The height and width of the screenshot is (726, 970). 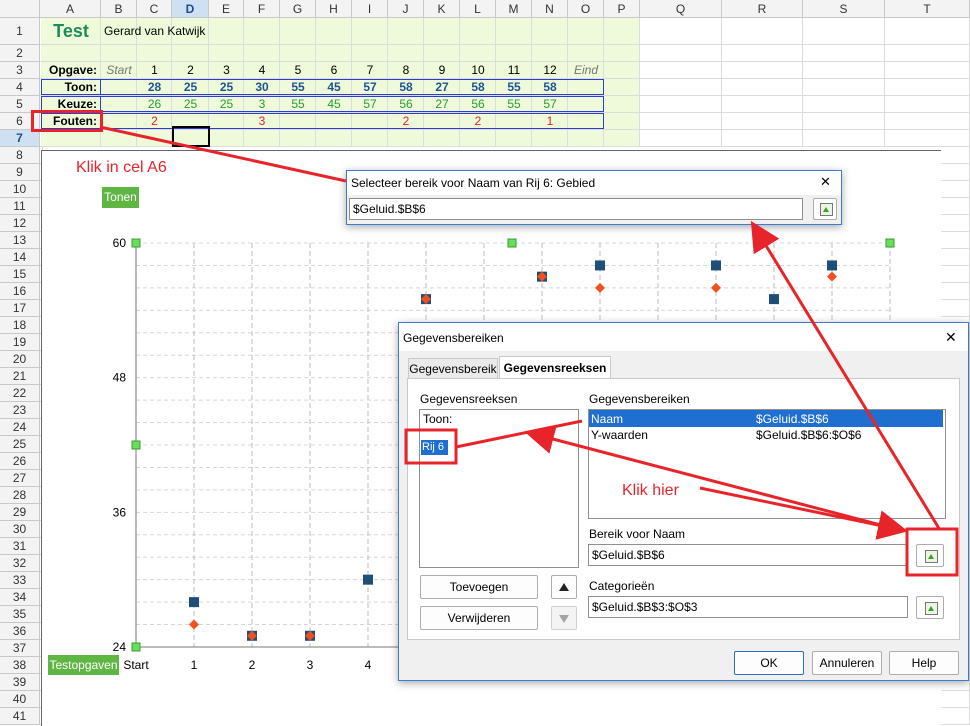 What do you see at coordinates (846, 375) in the screenshot?
I see `arrow-to-range-dialog` at bounding box center [846, 375].